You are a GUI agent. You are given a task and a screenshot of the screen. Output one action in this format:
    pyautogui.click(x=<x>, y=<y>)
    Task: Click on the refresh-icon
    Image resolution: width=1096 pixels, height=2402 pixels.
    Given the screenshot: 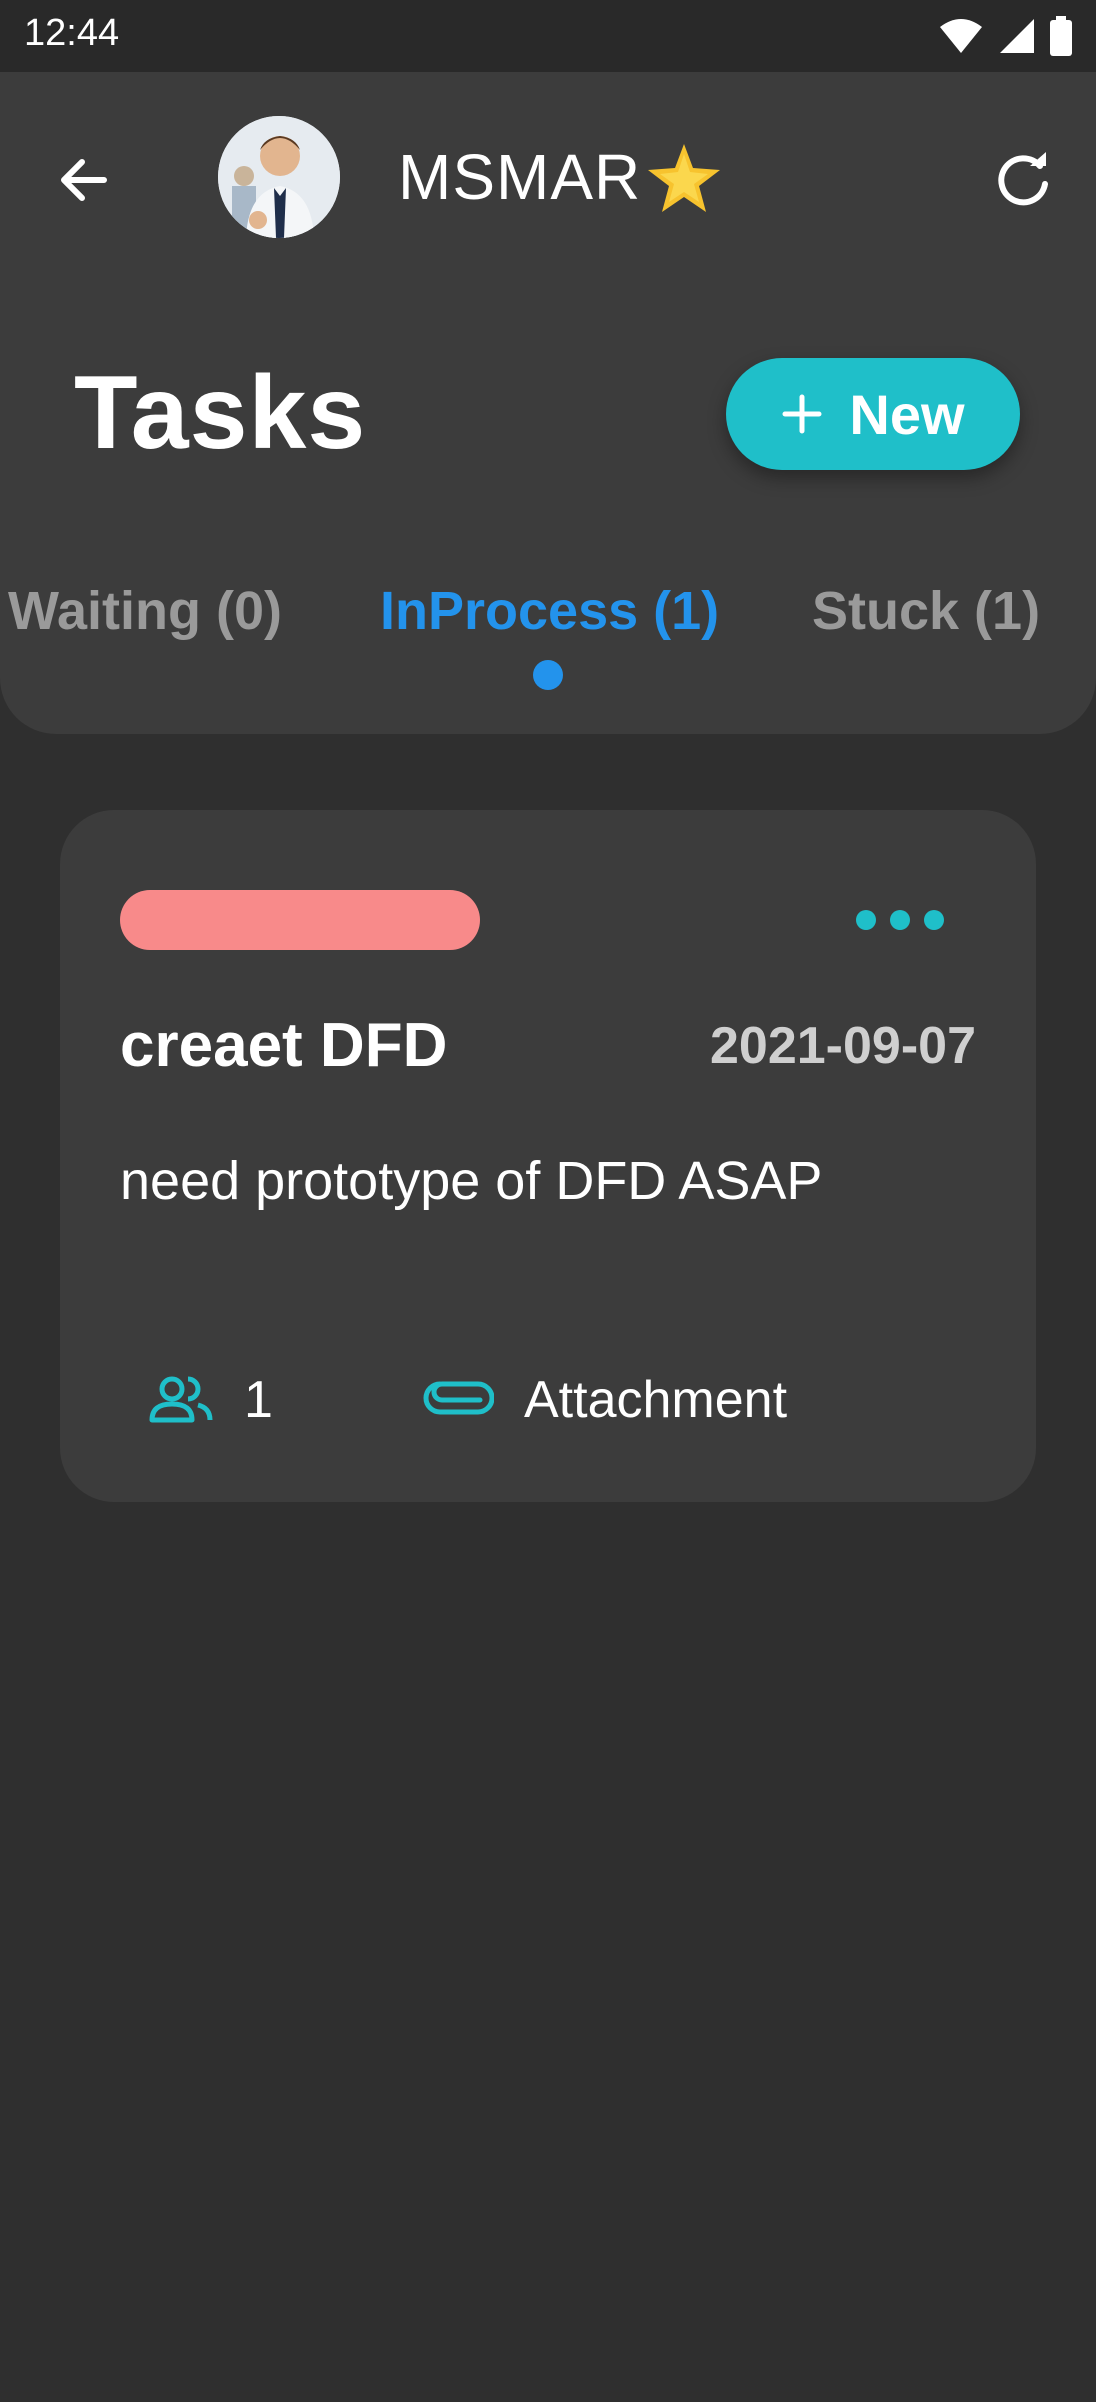 What is the action you would take?
    pyautogui.click(x=1023, y=179)
    